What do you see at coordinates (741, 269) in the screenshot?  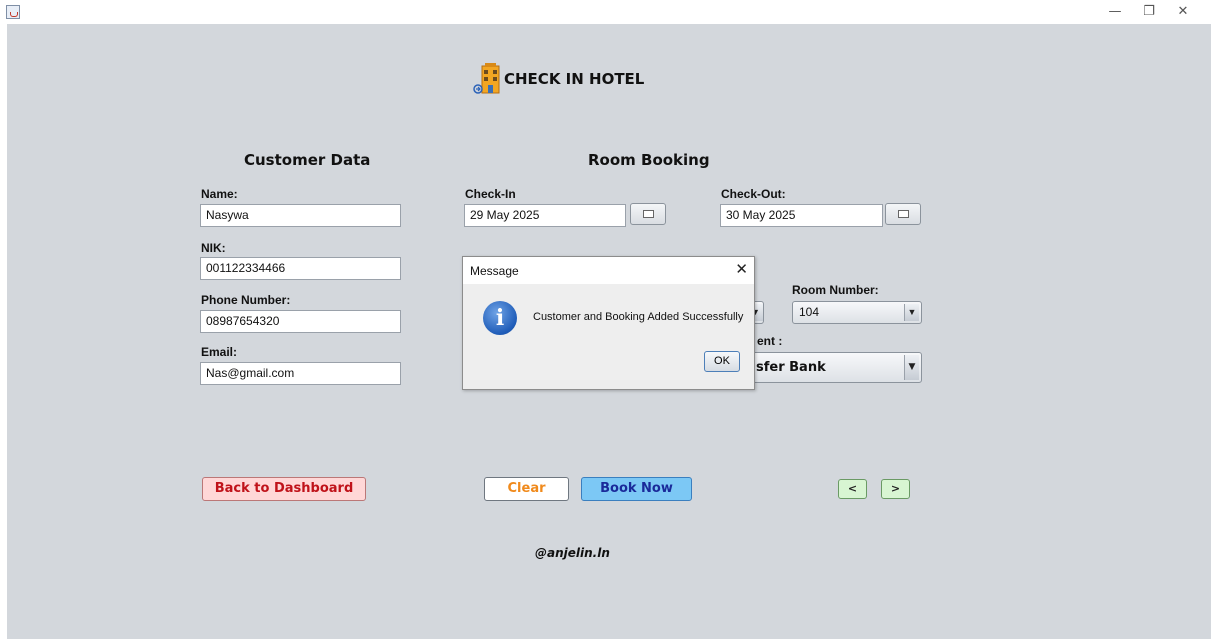 I see `close-icon: ✕` at bounding box center [741, 269].